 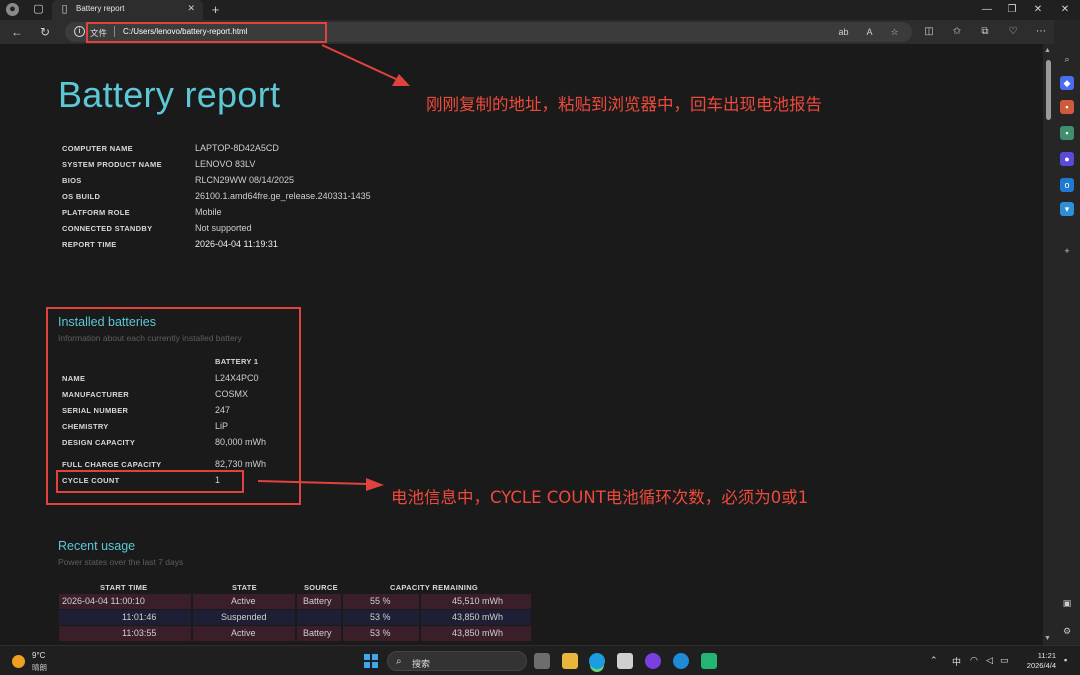 I want to click on weather-sun-icon, so click(x=18, y=661).